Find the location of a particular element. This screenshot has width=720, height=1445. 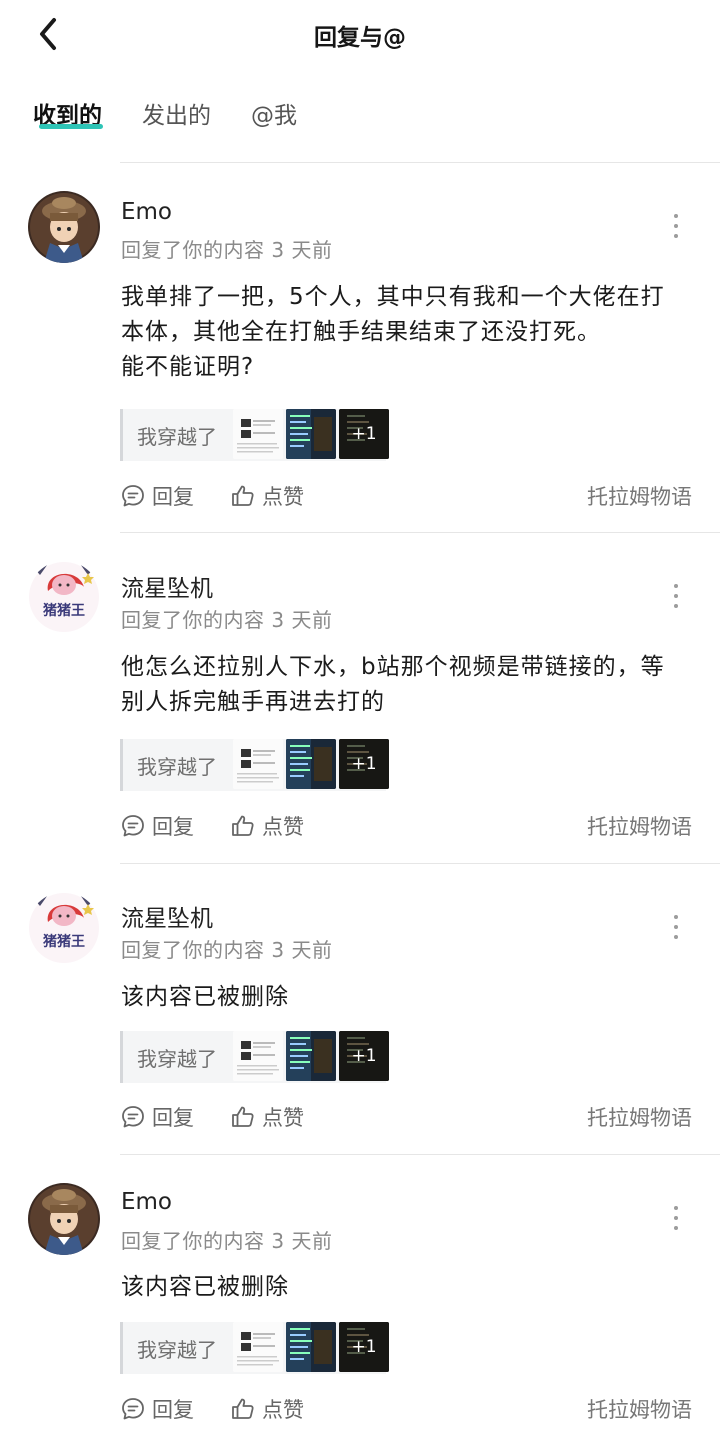

content-line: 我单排了一把，5个人，其中只有我和一个大佬在打 is located at coordinates (393, 297).